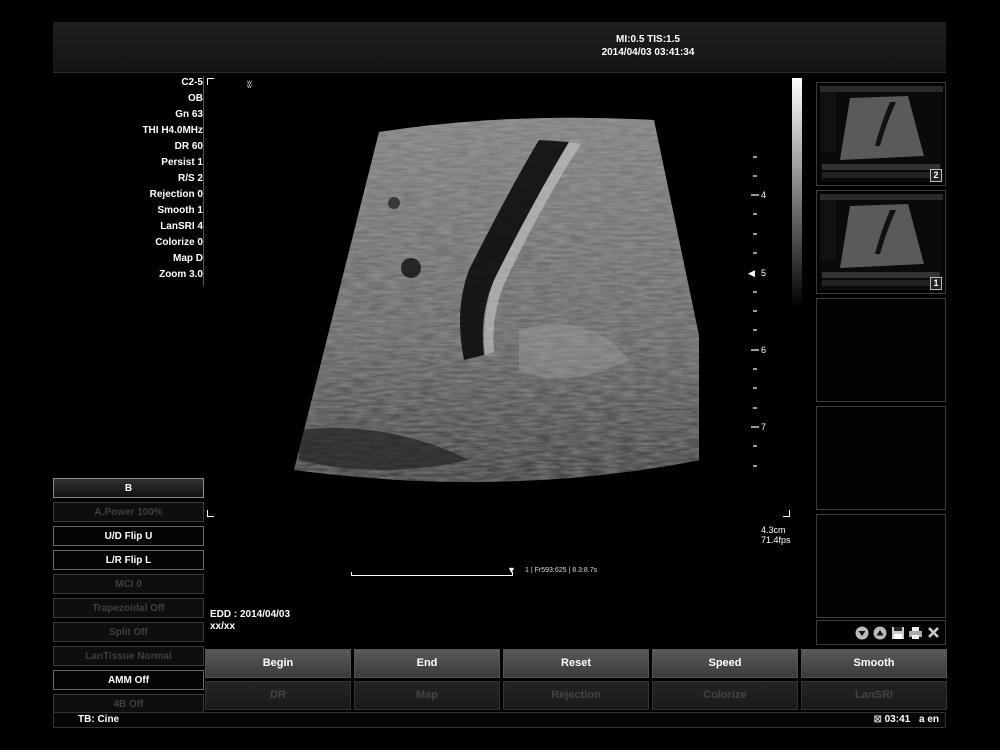 This screenshot has height=750, width=1000. What do you see at coordinates (128, 536) in the screenshot?
I see `menu-item-ud-flip: U/D Flip U` at bounding box center [128, 536].